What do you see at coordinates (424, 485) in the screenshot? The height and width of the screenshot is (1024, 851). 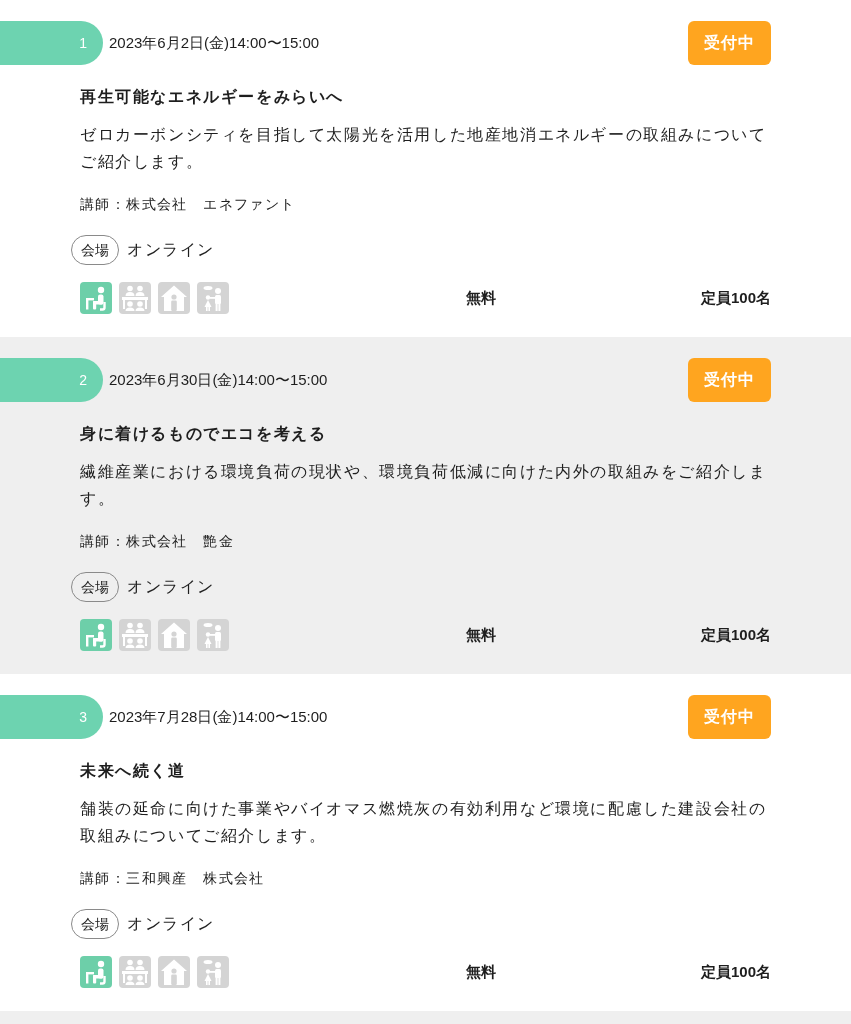 I see `event-description: 繊維産業における環境負荷の現状や、環境負荷低減に向けた内外の取組みをご紹介します。` at bounding box center [424, 485].